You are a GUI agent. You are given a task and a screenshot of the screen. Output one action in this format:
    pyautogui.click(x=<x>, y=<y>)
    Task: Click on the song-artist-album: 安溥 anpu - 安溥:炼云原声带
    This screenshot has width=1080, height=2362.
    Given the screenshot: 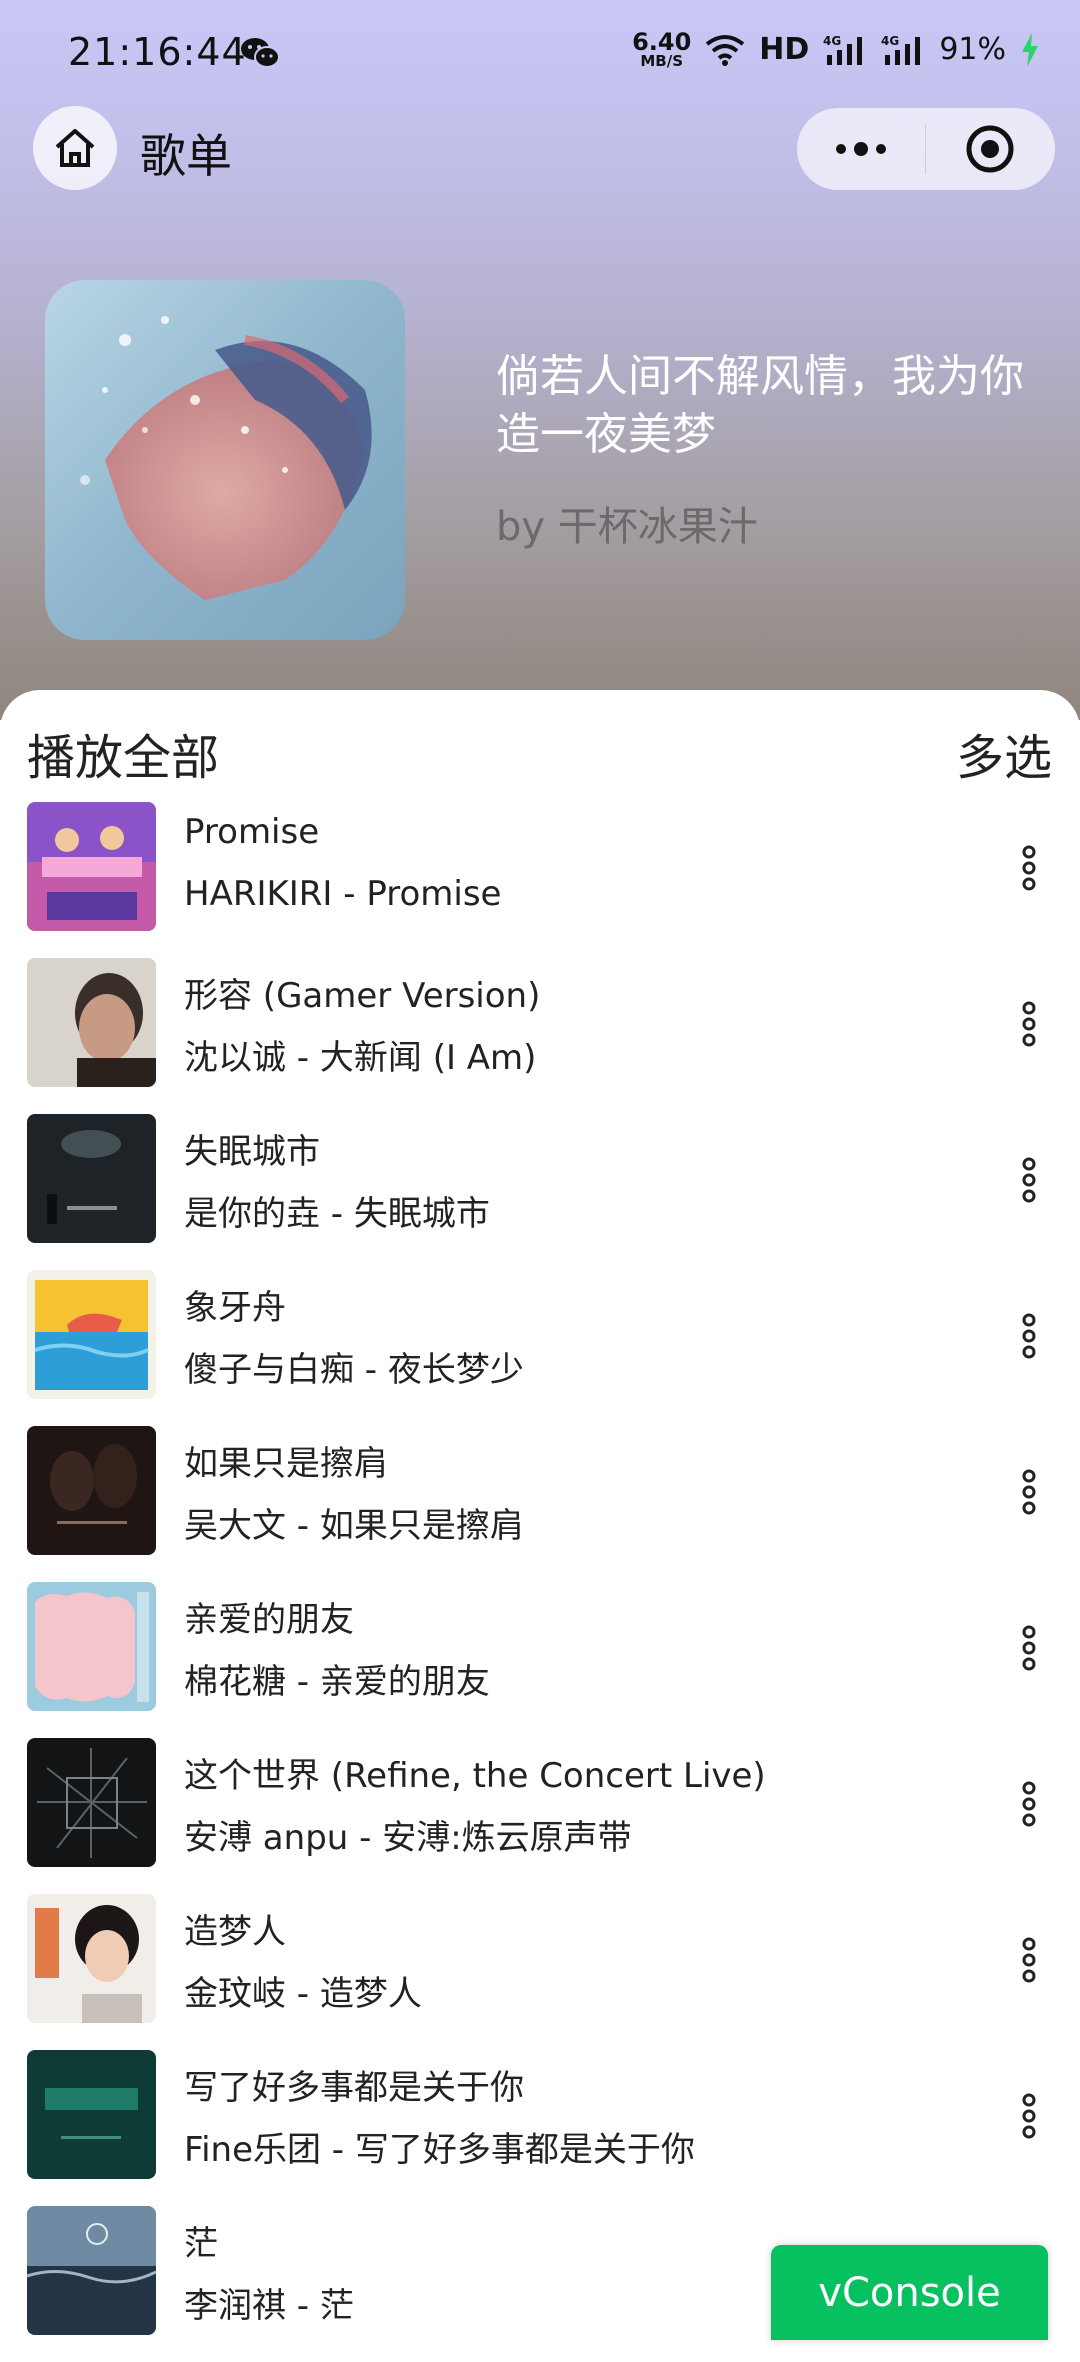 What is the action you would take?
    pyautogui.click(x=408, y=1838)
    